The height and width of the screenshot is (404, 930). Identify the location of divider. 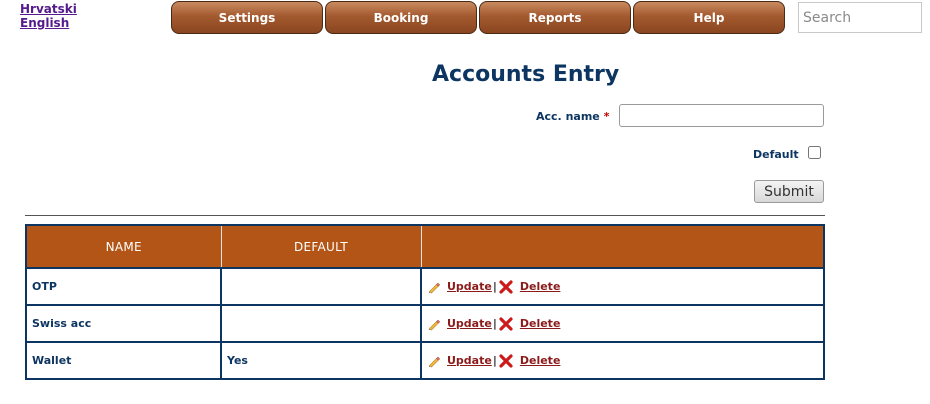
(425, 215).